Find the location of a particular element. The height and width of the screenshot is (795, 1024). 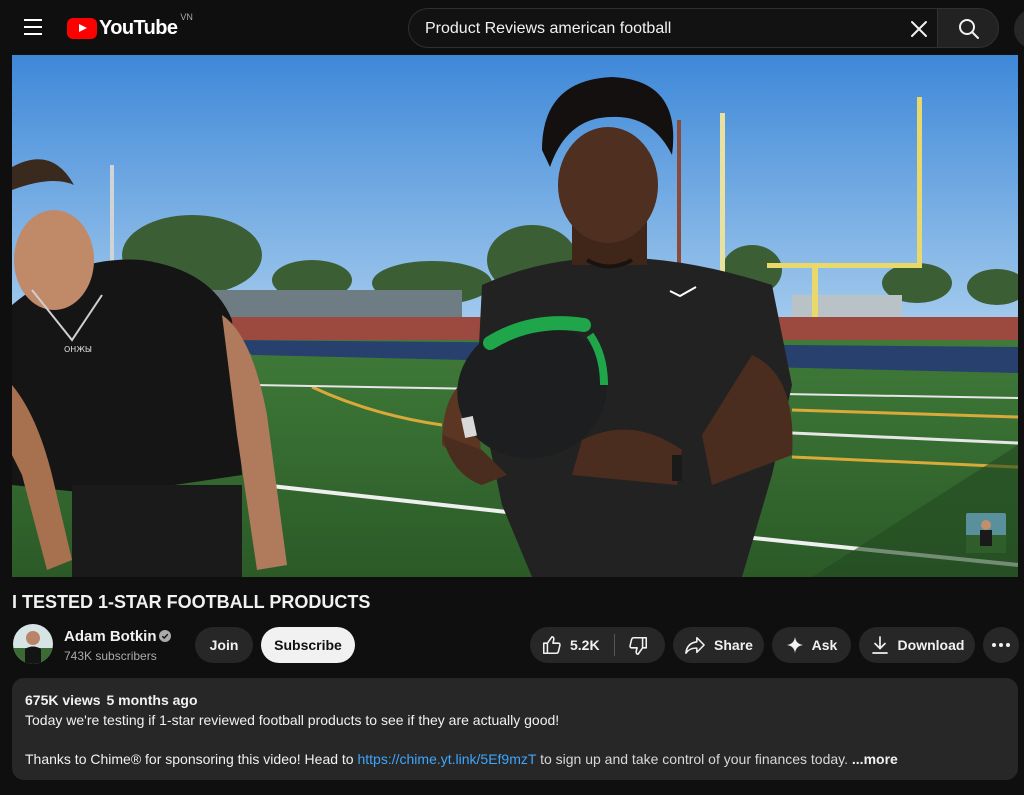

share-button: Share is located at coordinates (718, 645).